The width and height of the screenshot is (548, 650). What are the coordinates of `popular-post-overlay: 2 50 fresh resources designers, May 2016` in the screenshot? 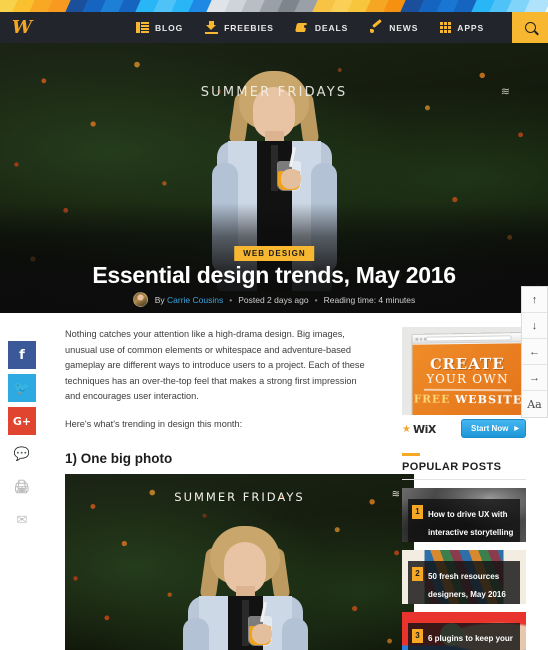 It's located at (464, 582).